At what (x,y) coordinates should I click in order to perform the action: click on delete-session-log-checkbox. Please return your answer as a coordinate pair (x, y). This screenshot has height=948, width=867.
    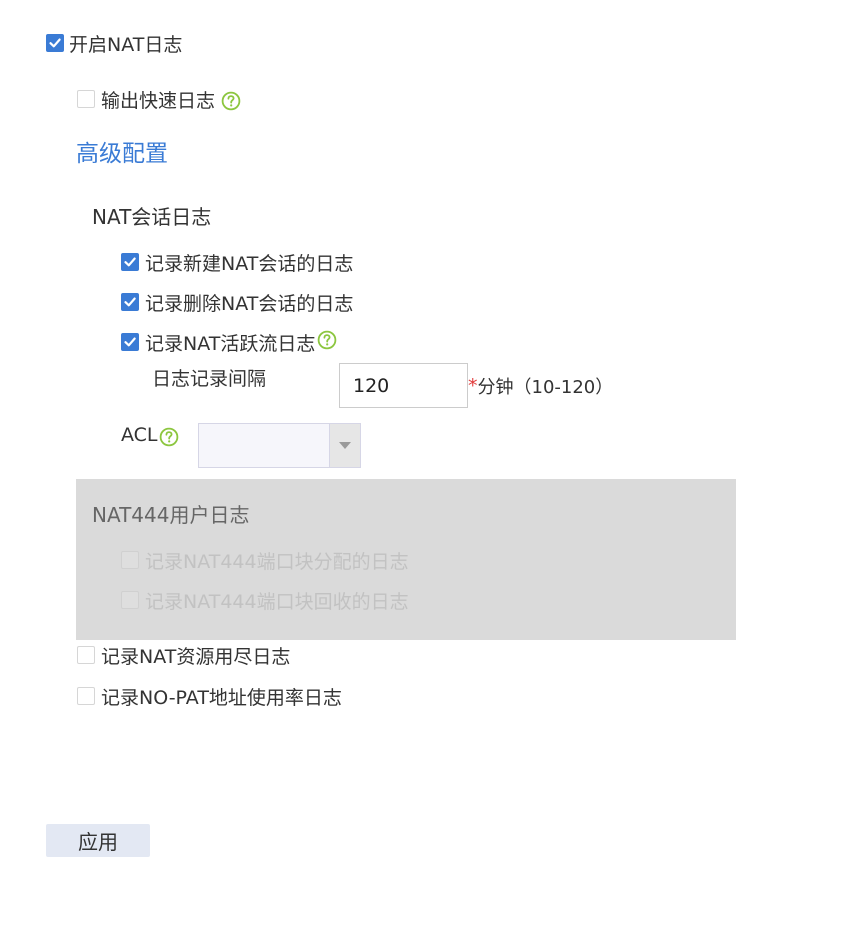
    Looking at the image, I should click on (130, 302).